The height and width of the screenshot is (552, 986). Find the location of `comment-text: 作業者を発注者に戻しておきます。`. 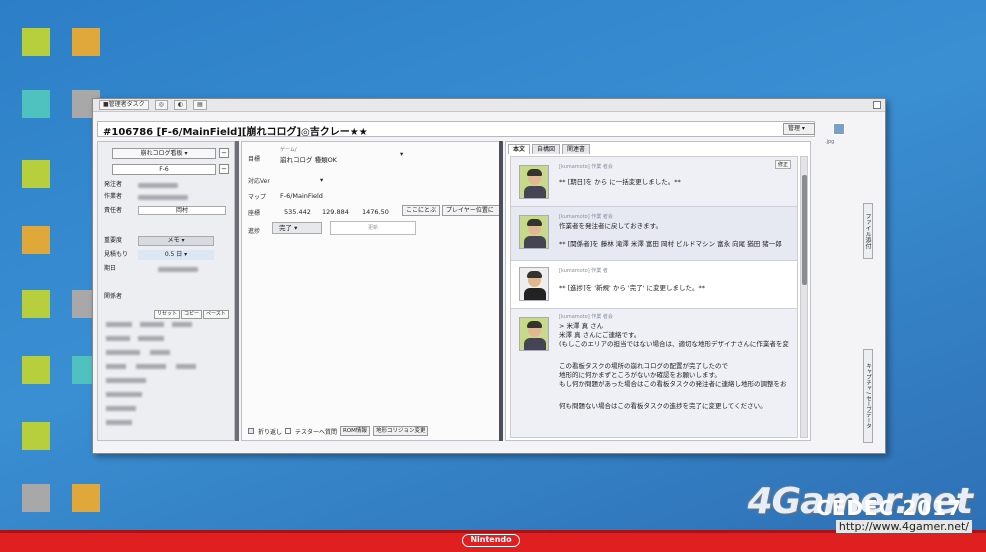

comment-text: 作業者を発注者に戻しておきます。 is located at coordinates (610, 226).